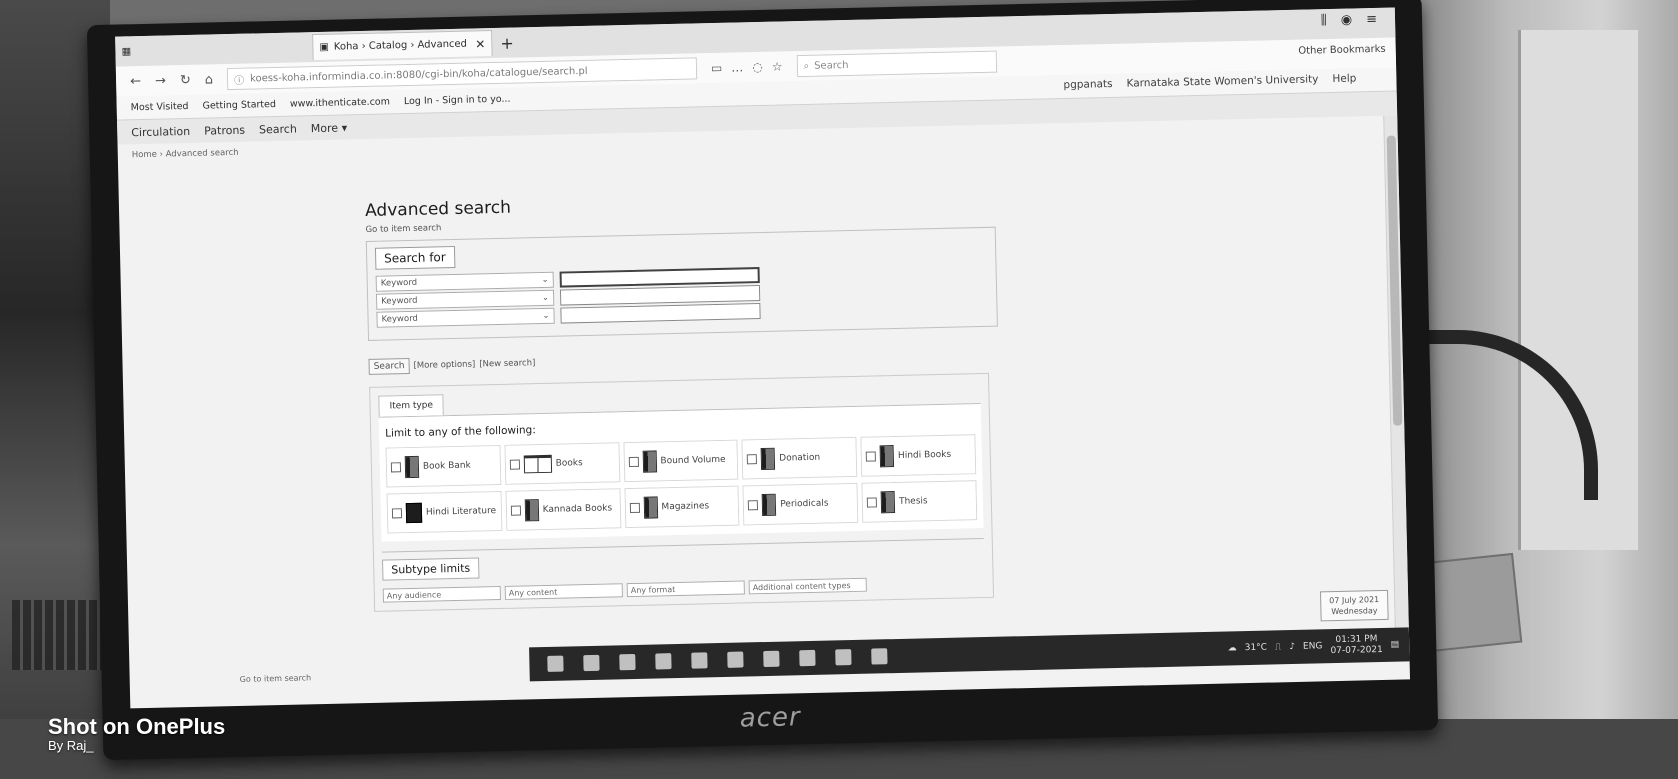  What do you see at coordinates (627, 662) in the screenshot?
I see `chrome-icon` at bounding box center [627, 662].